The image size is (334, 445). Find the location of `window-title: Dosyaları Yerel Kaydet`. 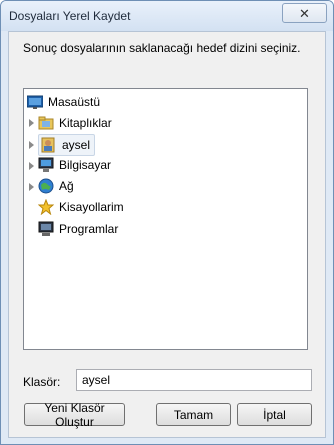

window-title: Dosyaları Yerel Kaydet is located at coordinates (70, 16).